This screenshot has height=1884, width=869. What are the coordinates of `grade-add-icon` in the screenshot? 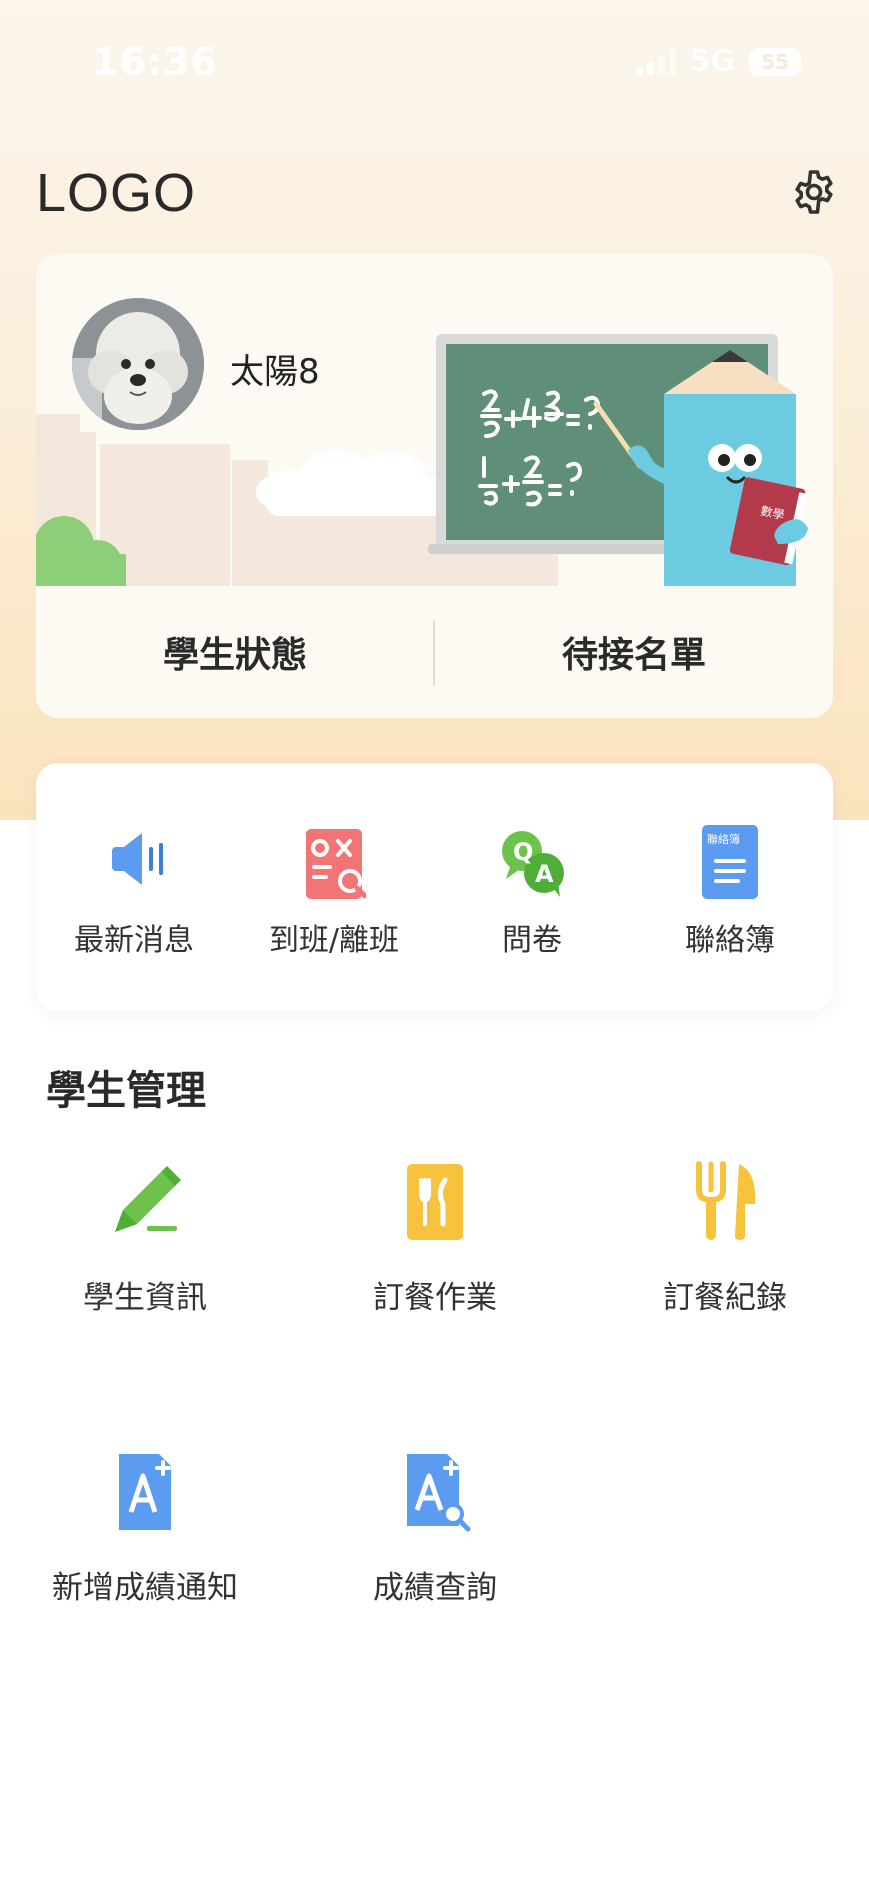 It's located at (145, 1492).